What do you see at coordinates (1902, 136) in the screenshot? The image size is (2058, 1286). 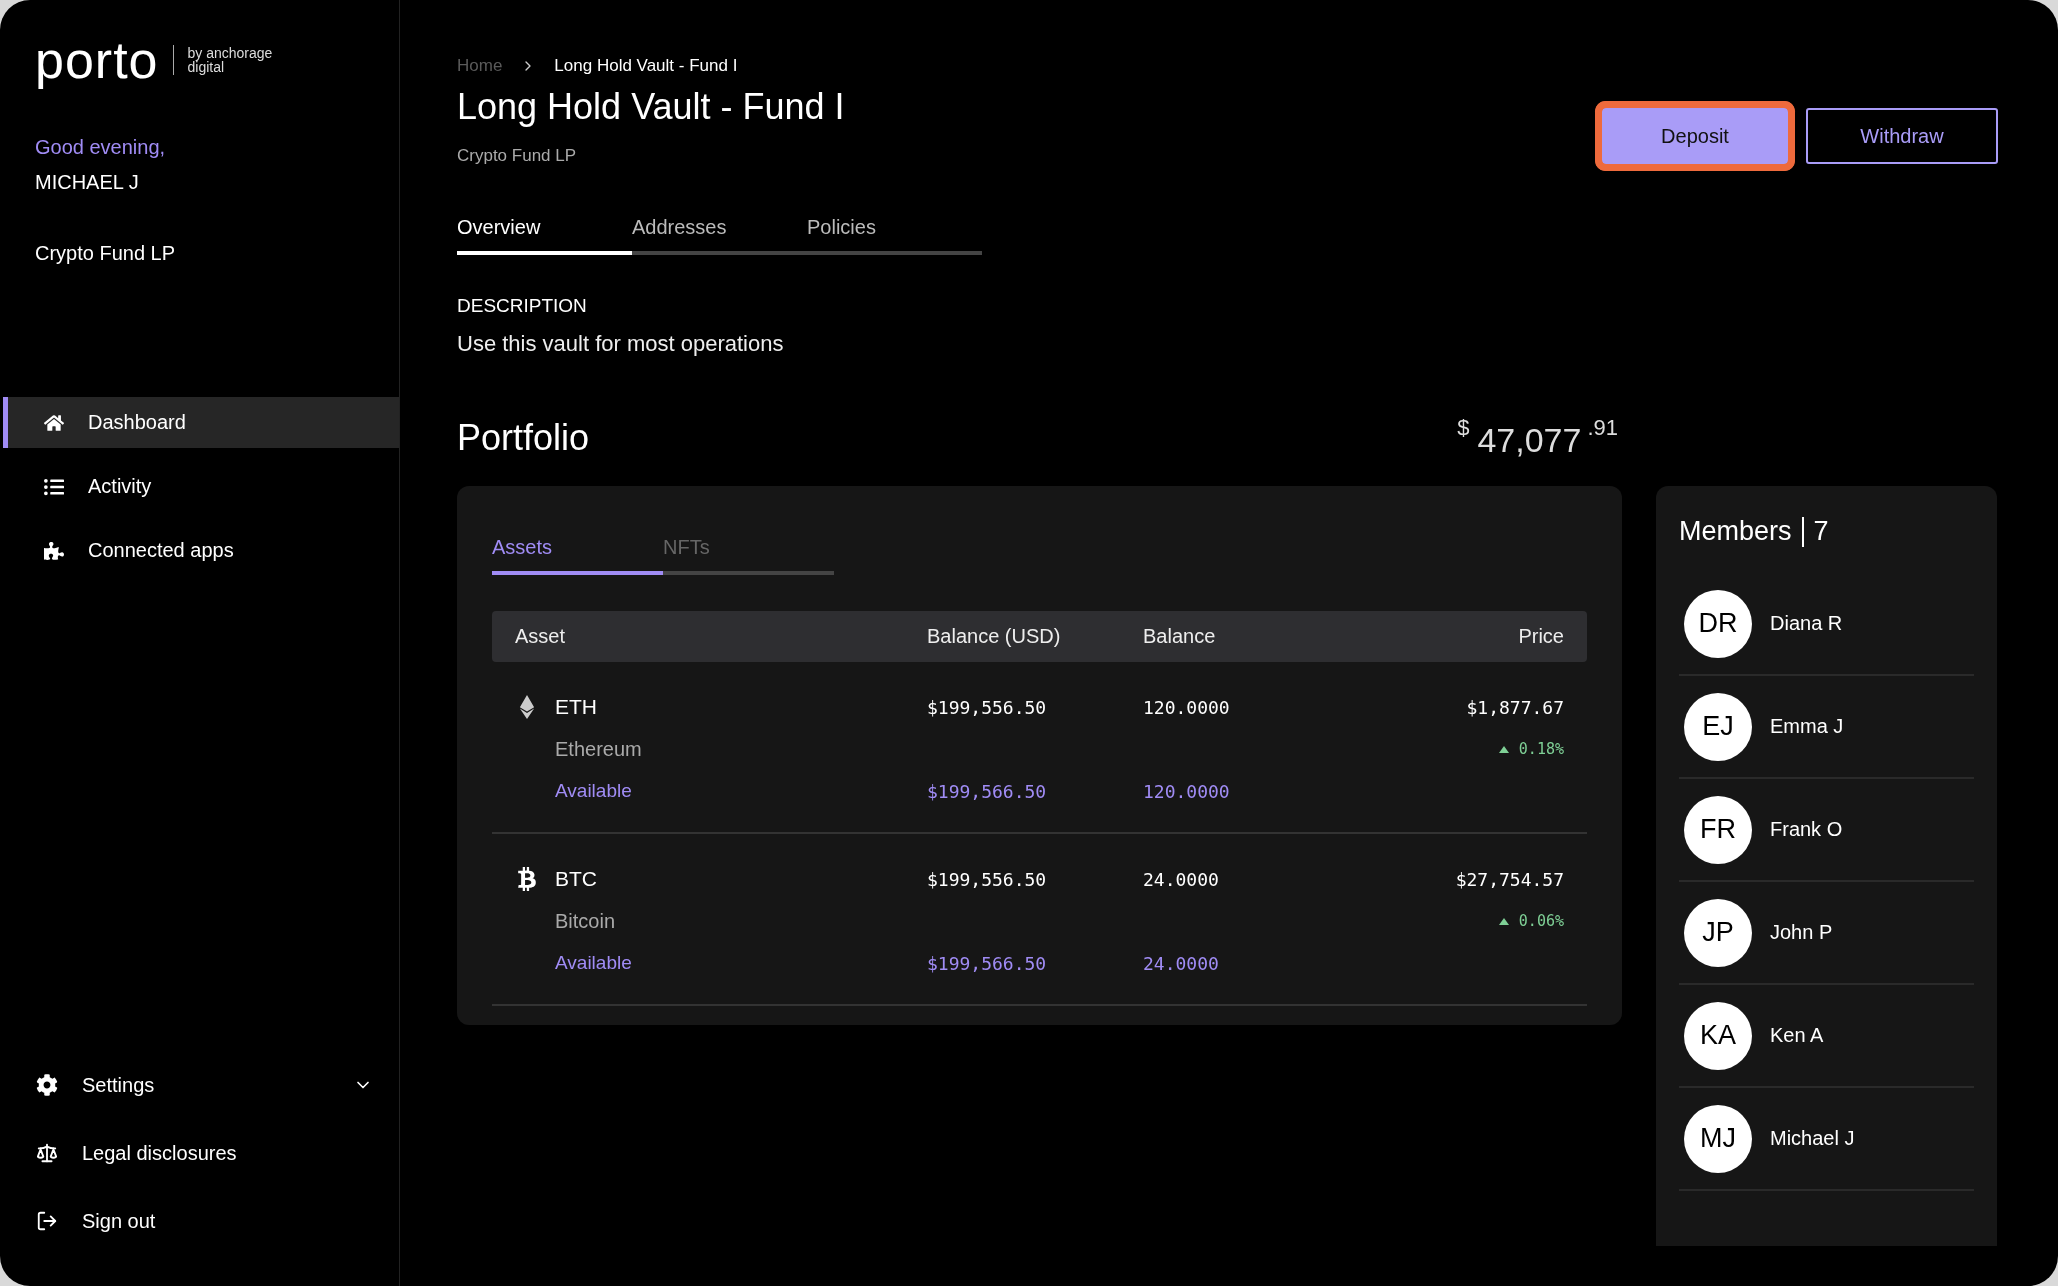 I see `withdraw-button: Withdraw` at bounding box center [1902, 136].